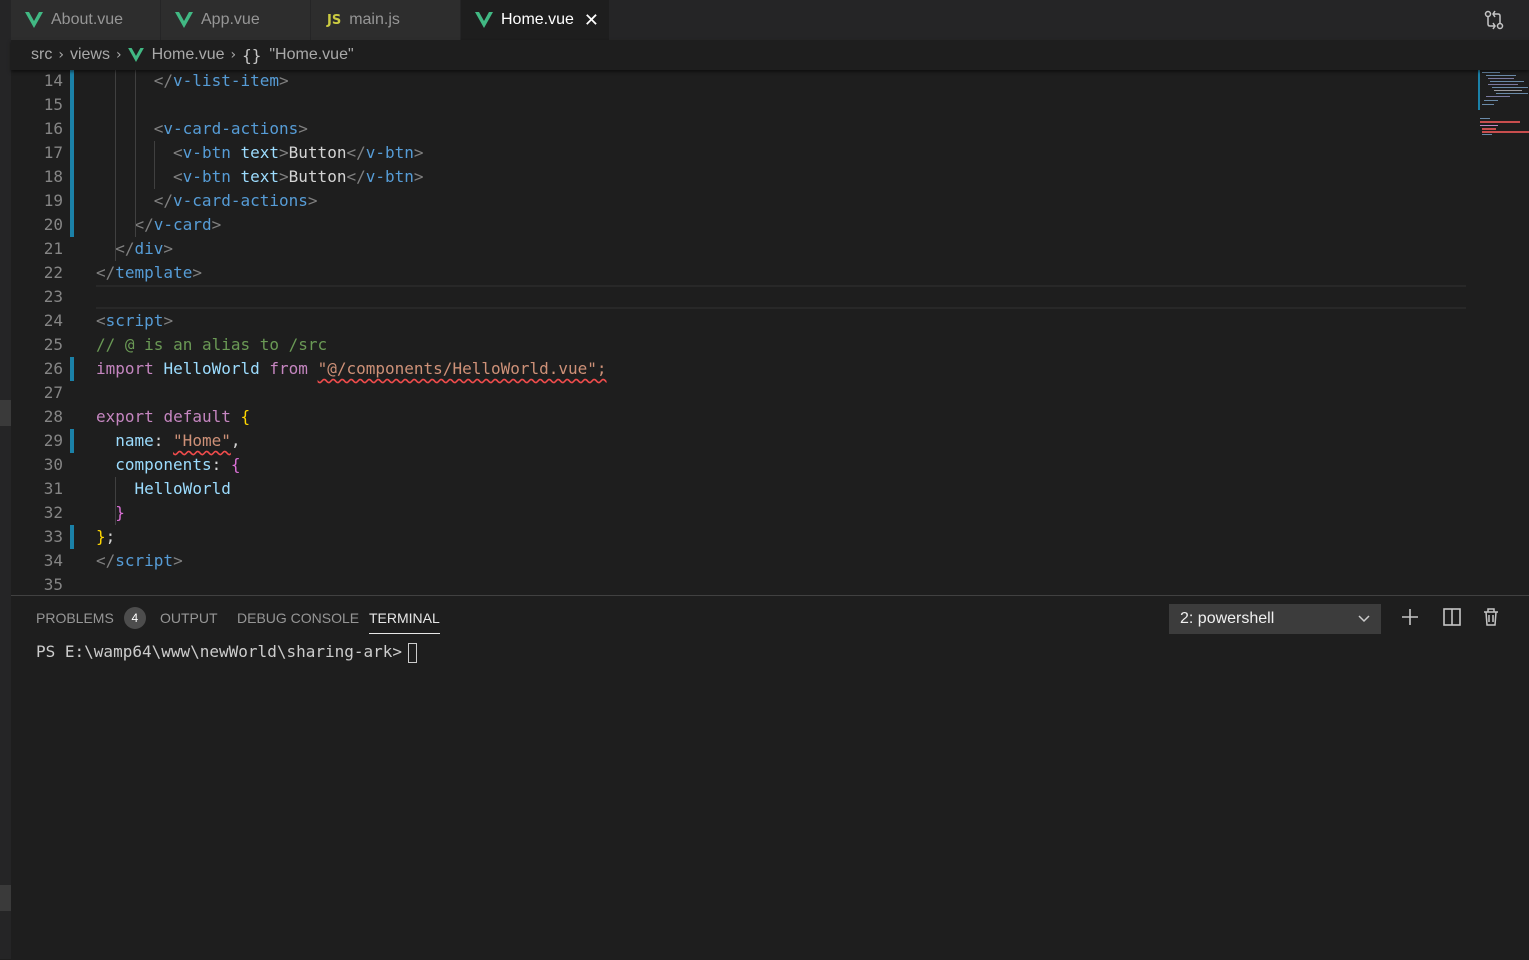  I want to click on code-line: 21 </div>, so click(738, 249).